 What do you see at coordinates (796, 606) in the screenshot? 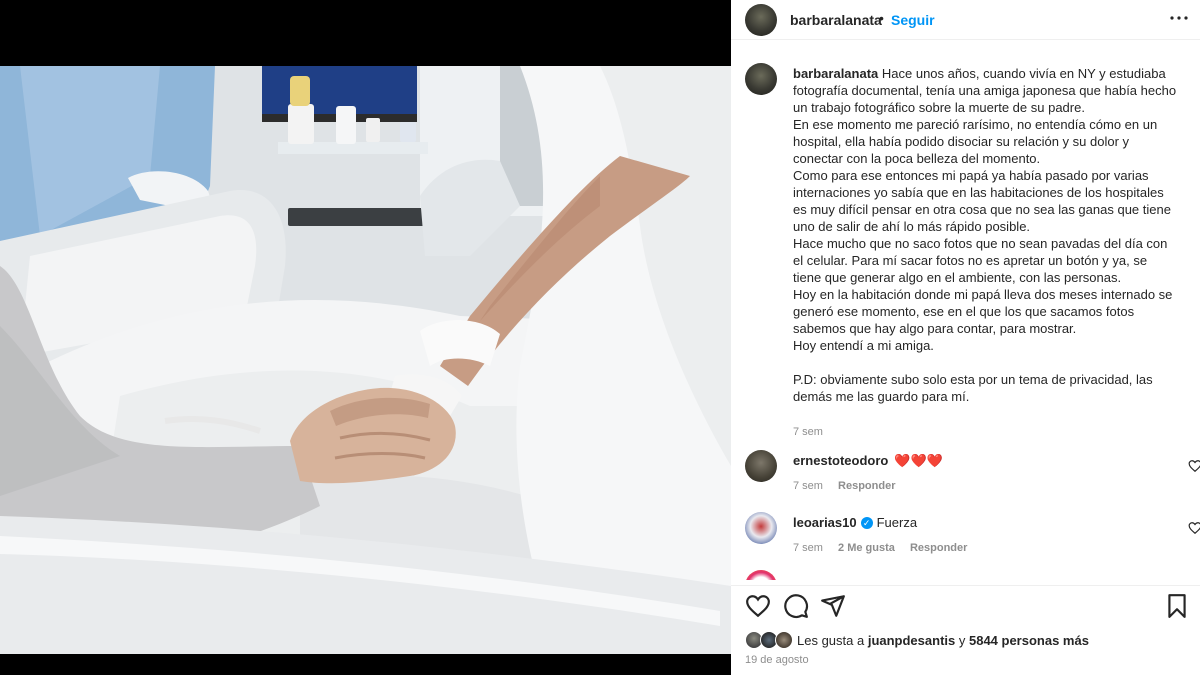
I see `comment-bubble-icon` at bounding box center [796, 606].